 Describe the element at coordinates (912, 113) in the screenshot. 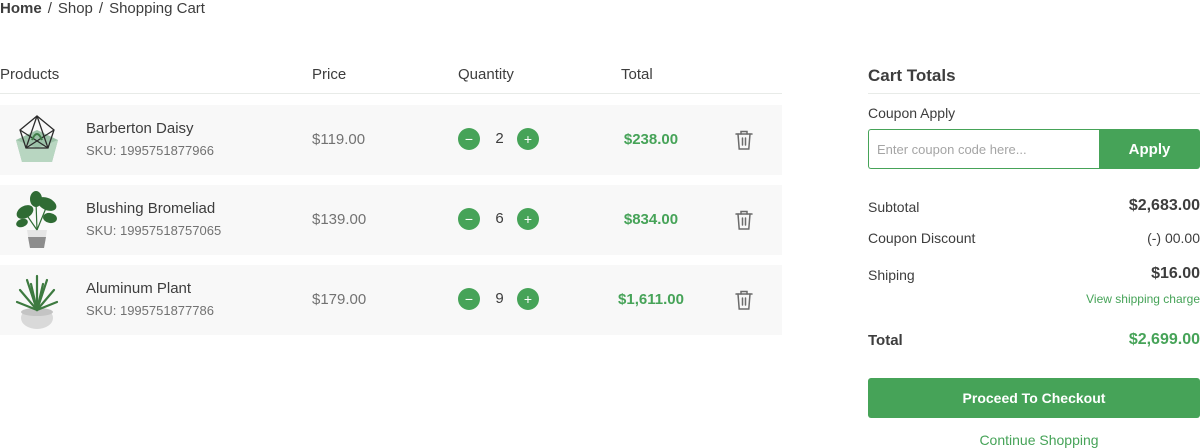

I see `coupon-label: Coupon Apply` at that location.